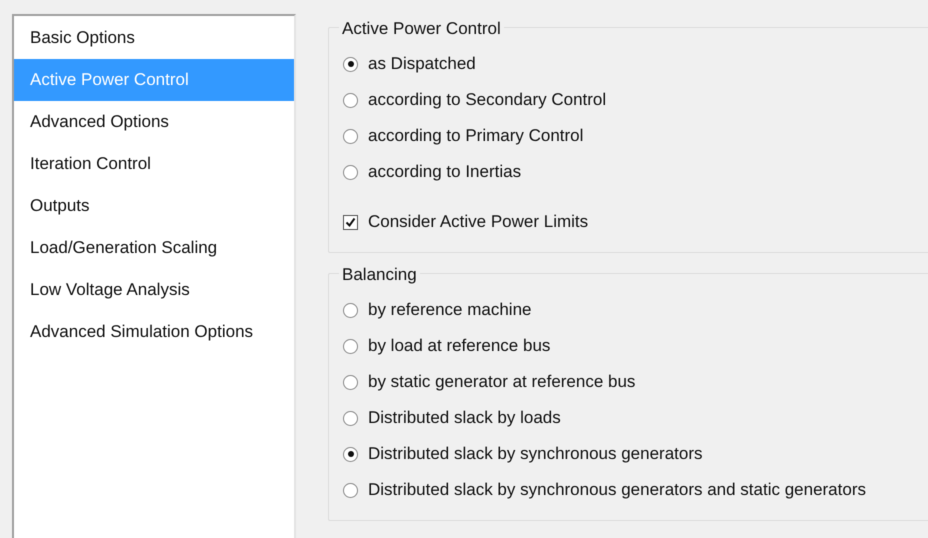  I want to click on sidebar-item: Low Voltage Analysis, so click(154, 290).